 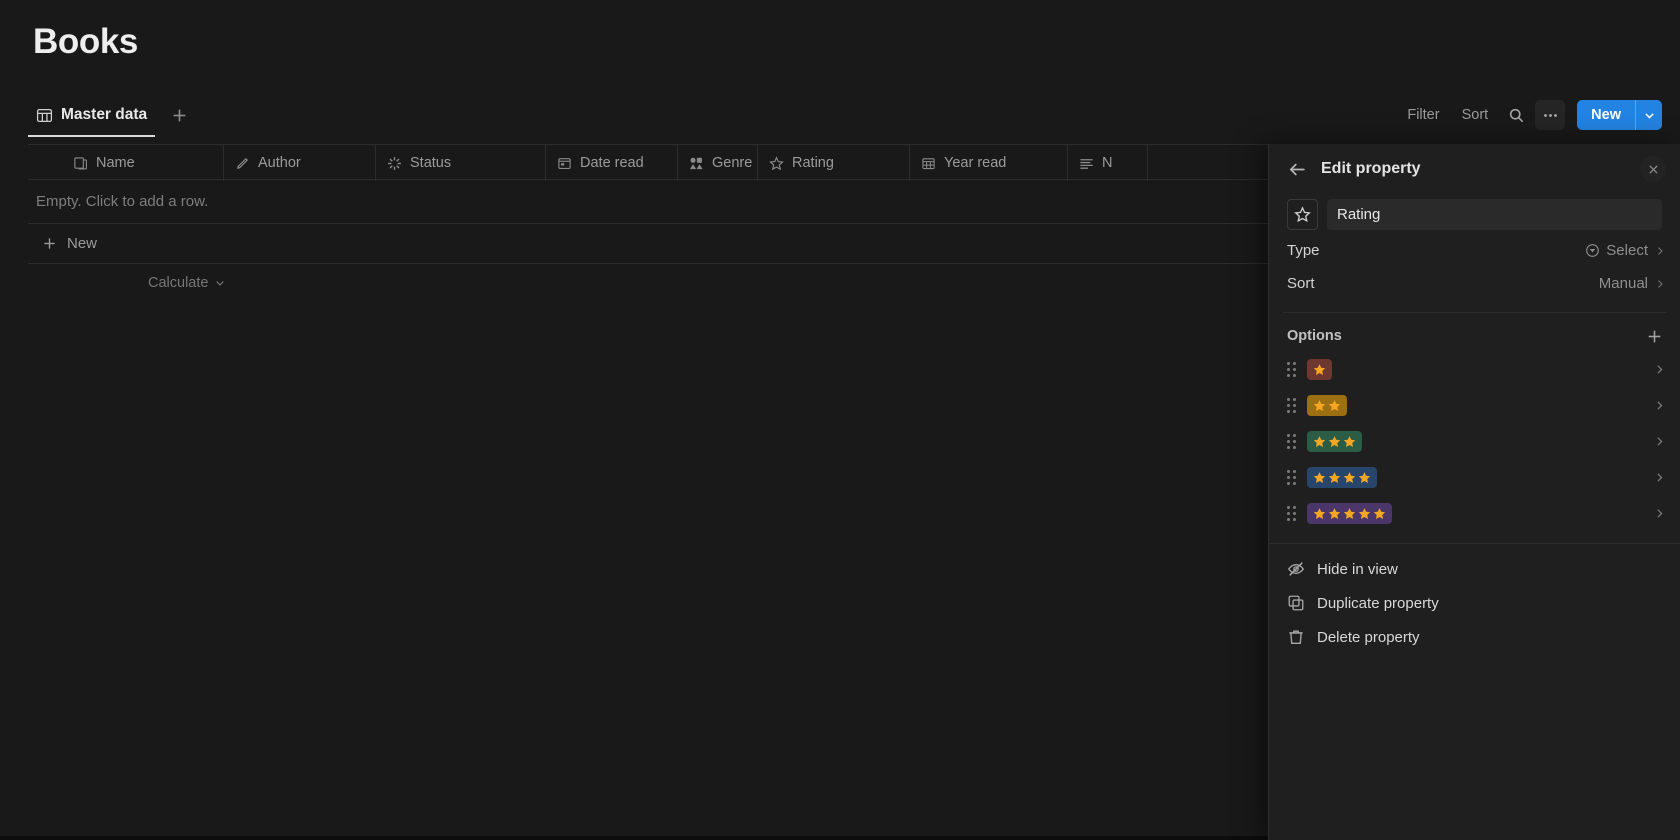 I want to click on arrow-left-icon, so click(x=1297, y=169).